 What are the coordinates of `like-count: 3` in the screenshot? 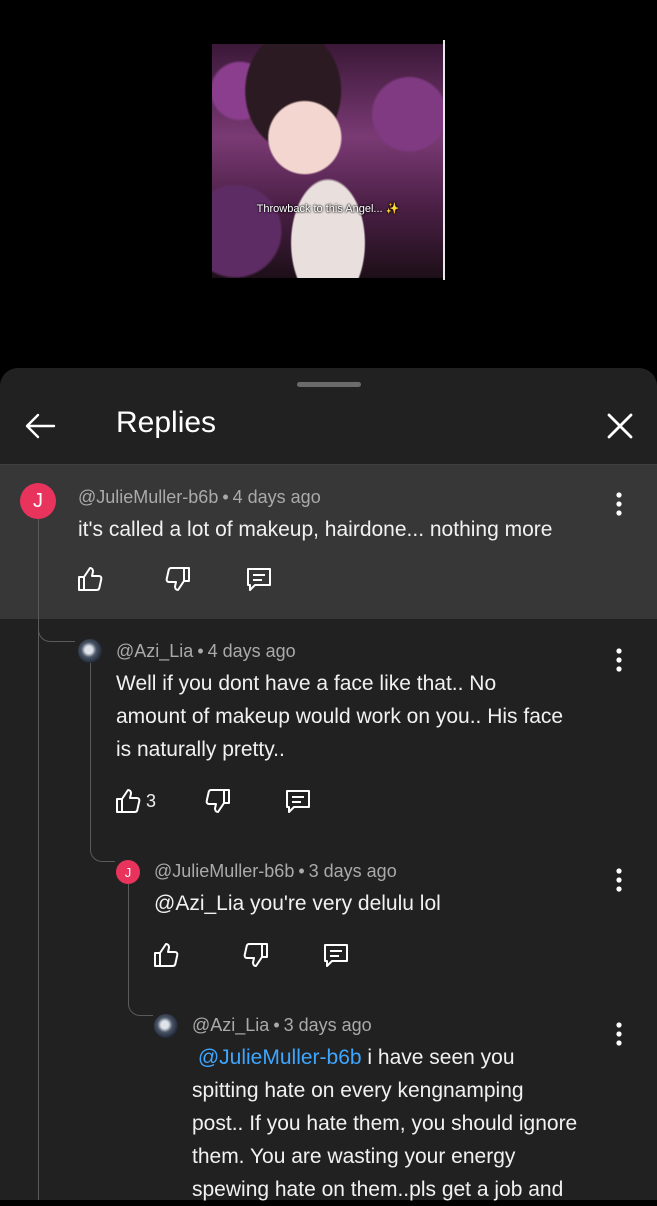 It's located at (151, 801).